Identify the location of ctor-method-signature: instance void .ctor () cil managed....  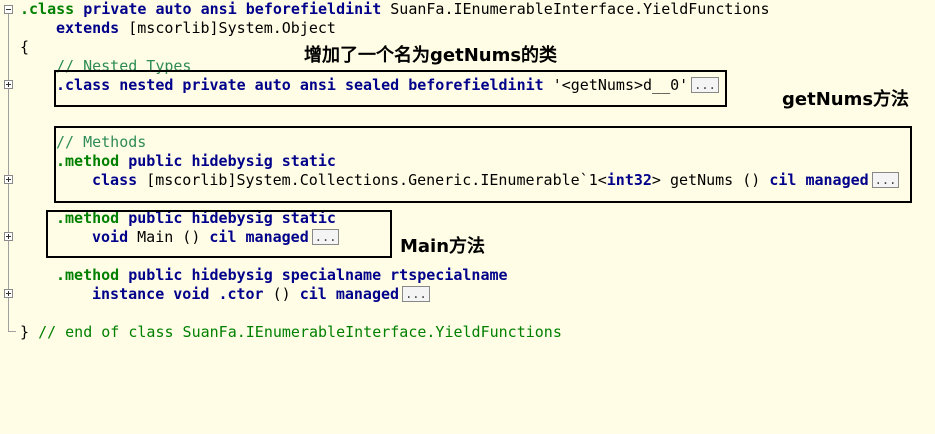
(261, 294).